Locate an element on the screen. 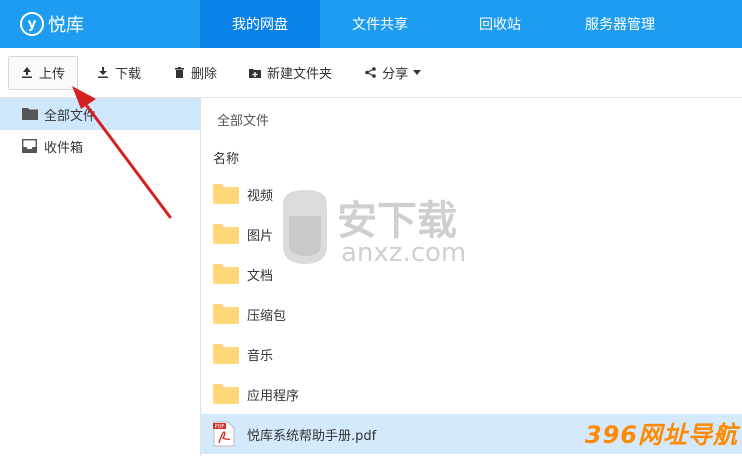 The image size is (742, 456). column-header-name: 名称 is located at coordinates (226, 157).